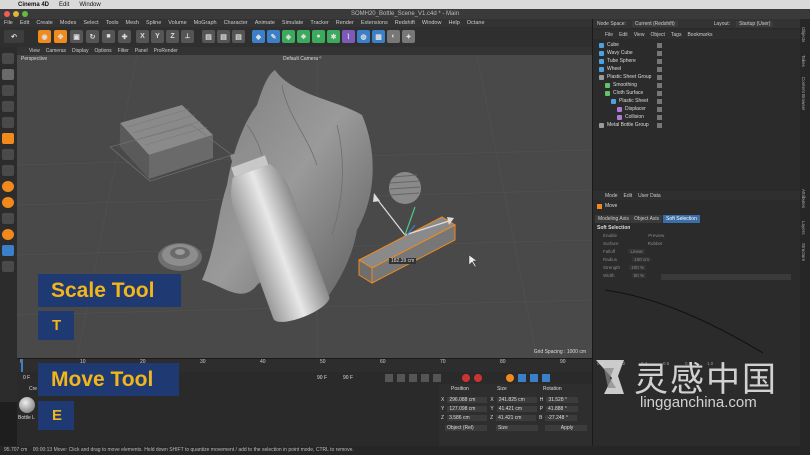  What do you see at coordinates (132, 23) in the screenshot?
I see `menu-mesh: Mesh` at bounding box center [132, 23].